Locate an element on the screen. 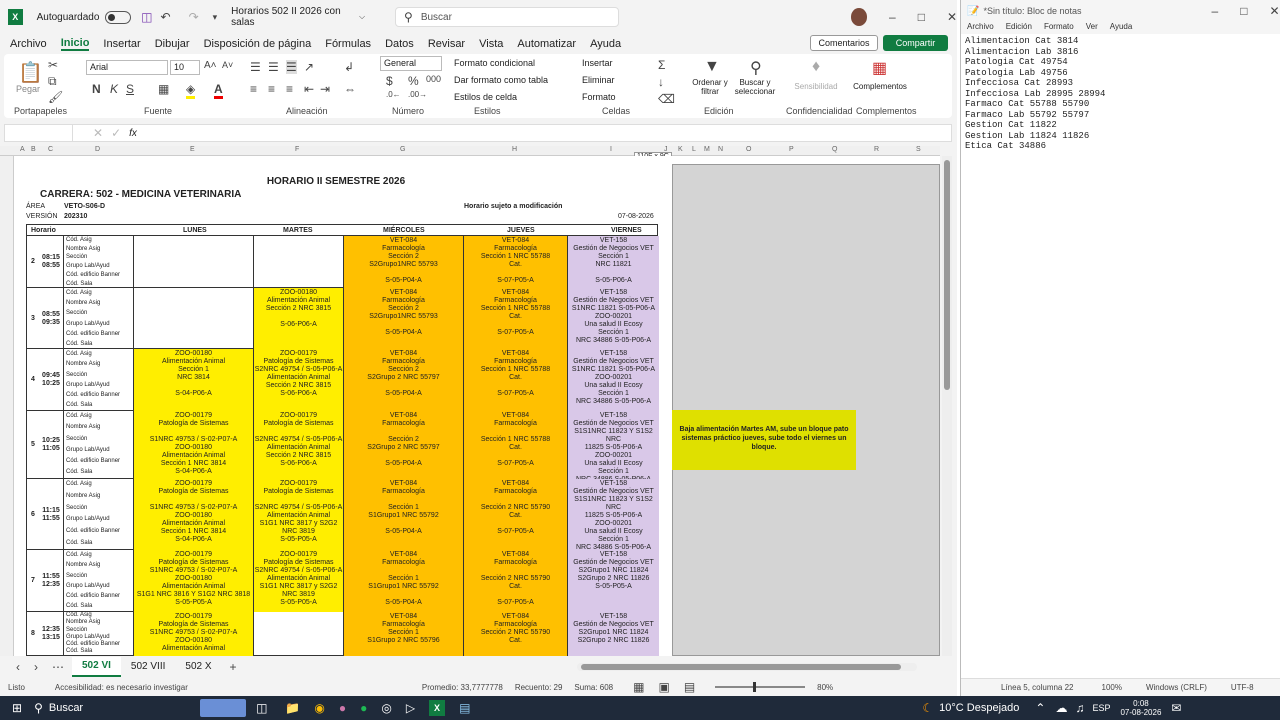 This screenshot has width=1280, height=720. font-size-select: 10 is located at coordinates (185, 67).